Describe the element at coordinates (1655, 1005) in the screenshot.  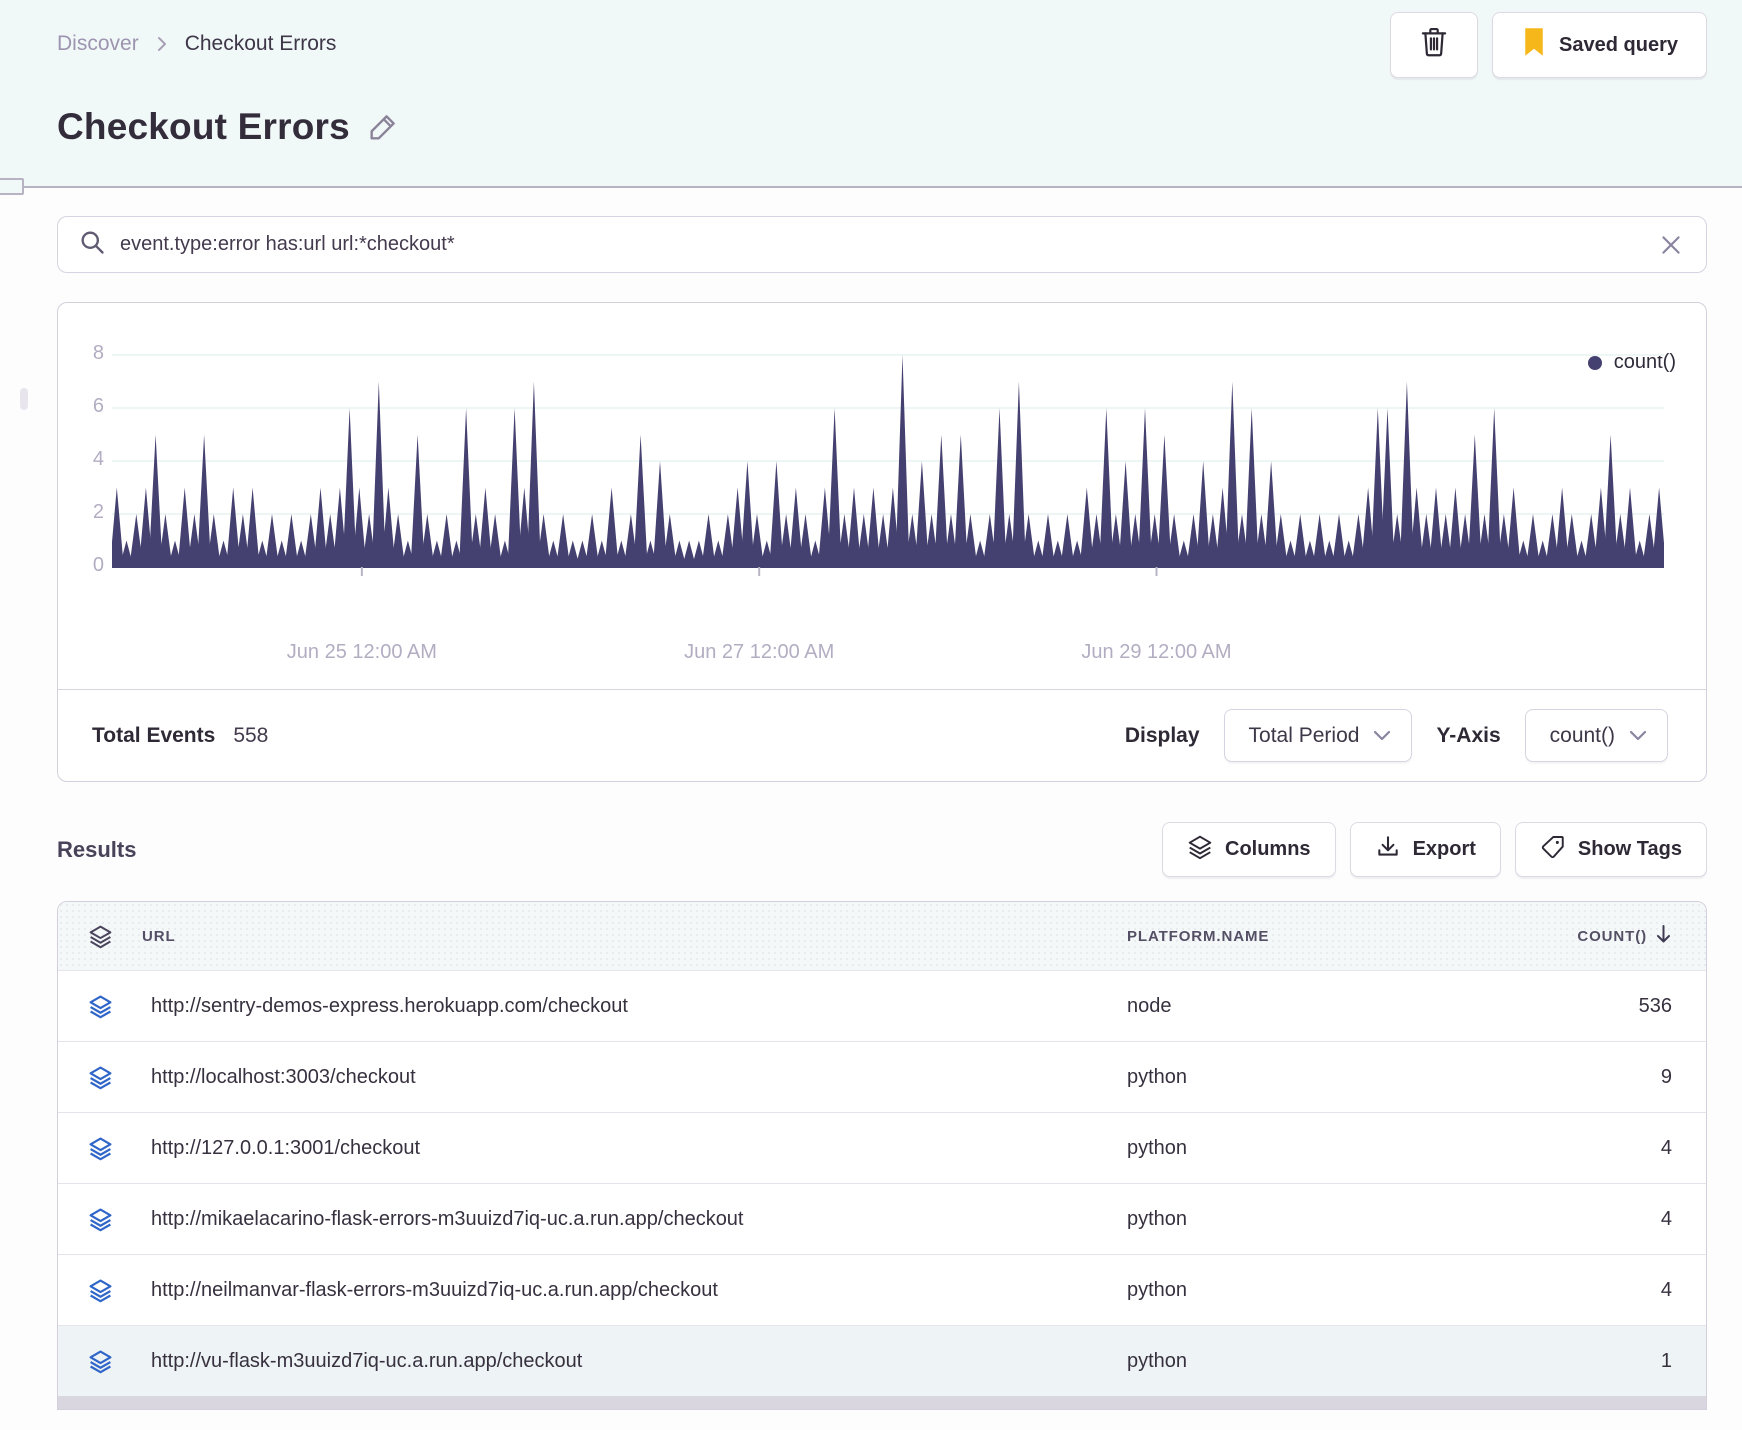
I see `count-cell: 536` at that location.